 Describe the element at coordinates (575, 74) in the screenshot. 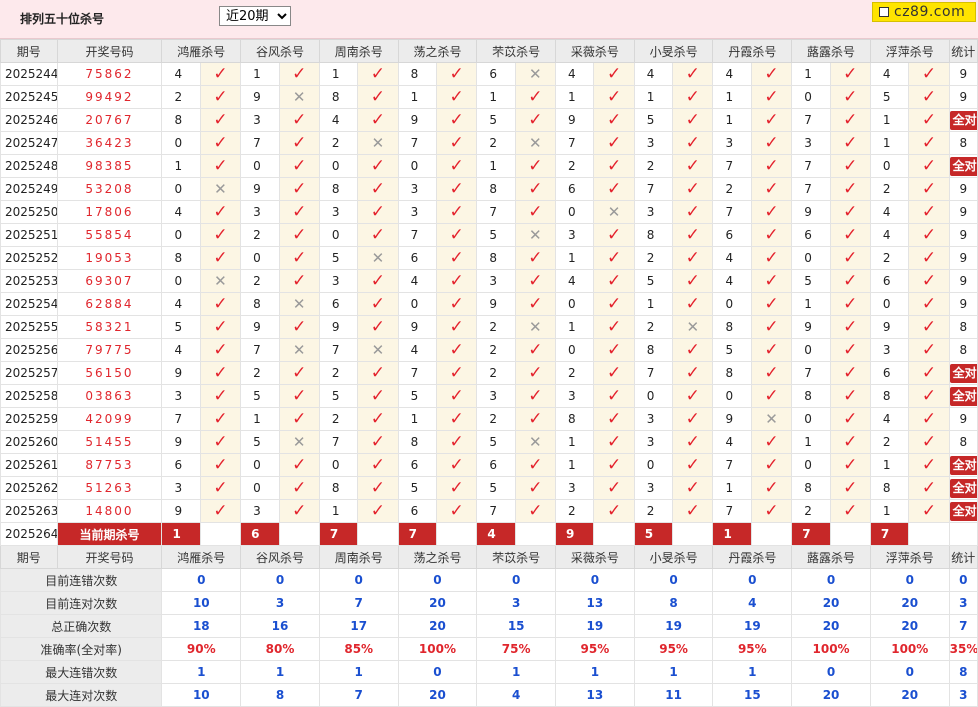

I see `kill-digit: 4` at that location.